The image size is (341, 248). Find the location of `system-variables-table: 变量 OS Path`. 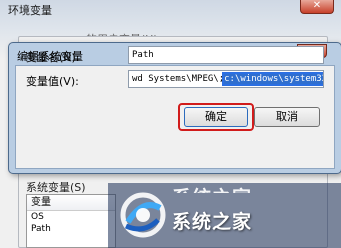

system-variables-table: 变量 OS Path is located at coordinates (71, 221).